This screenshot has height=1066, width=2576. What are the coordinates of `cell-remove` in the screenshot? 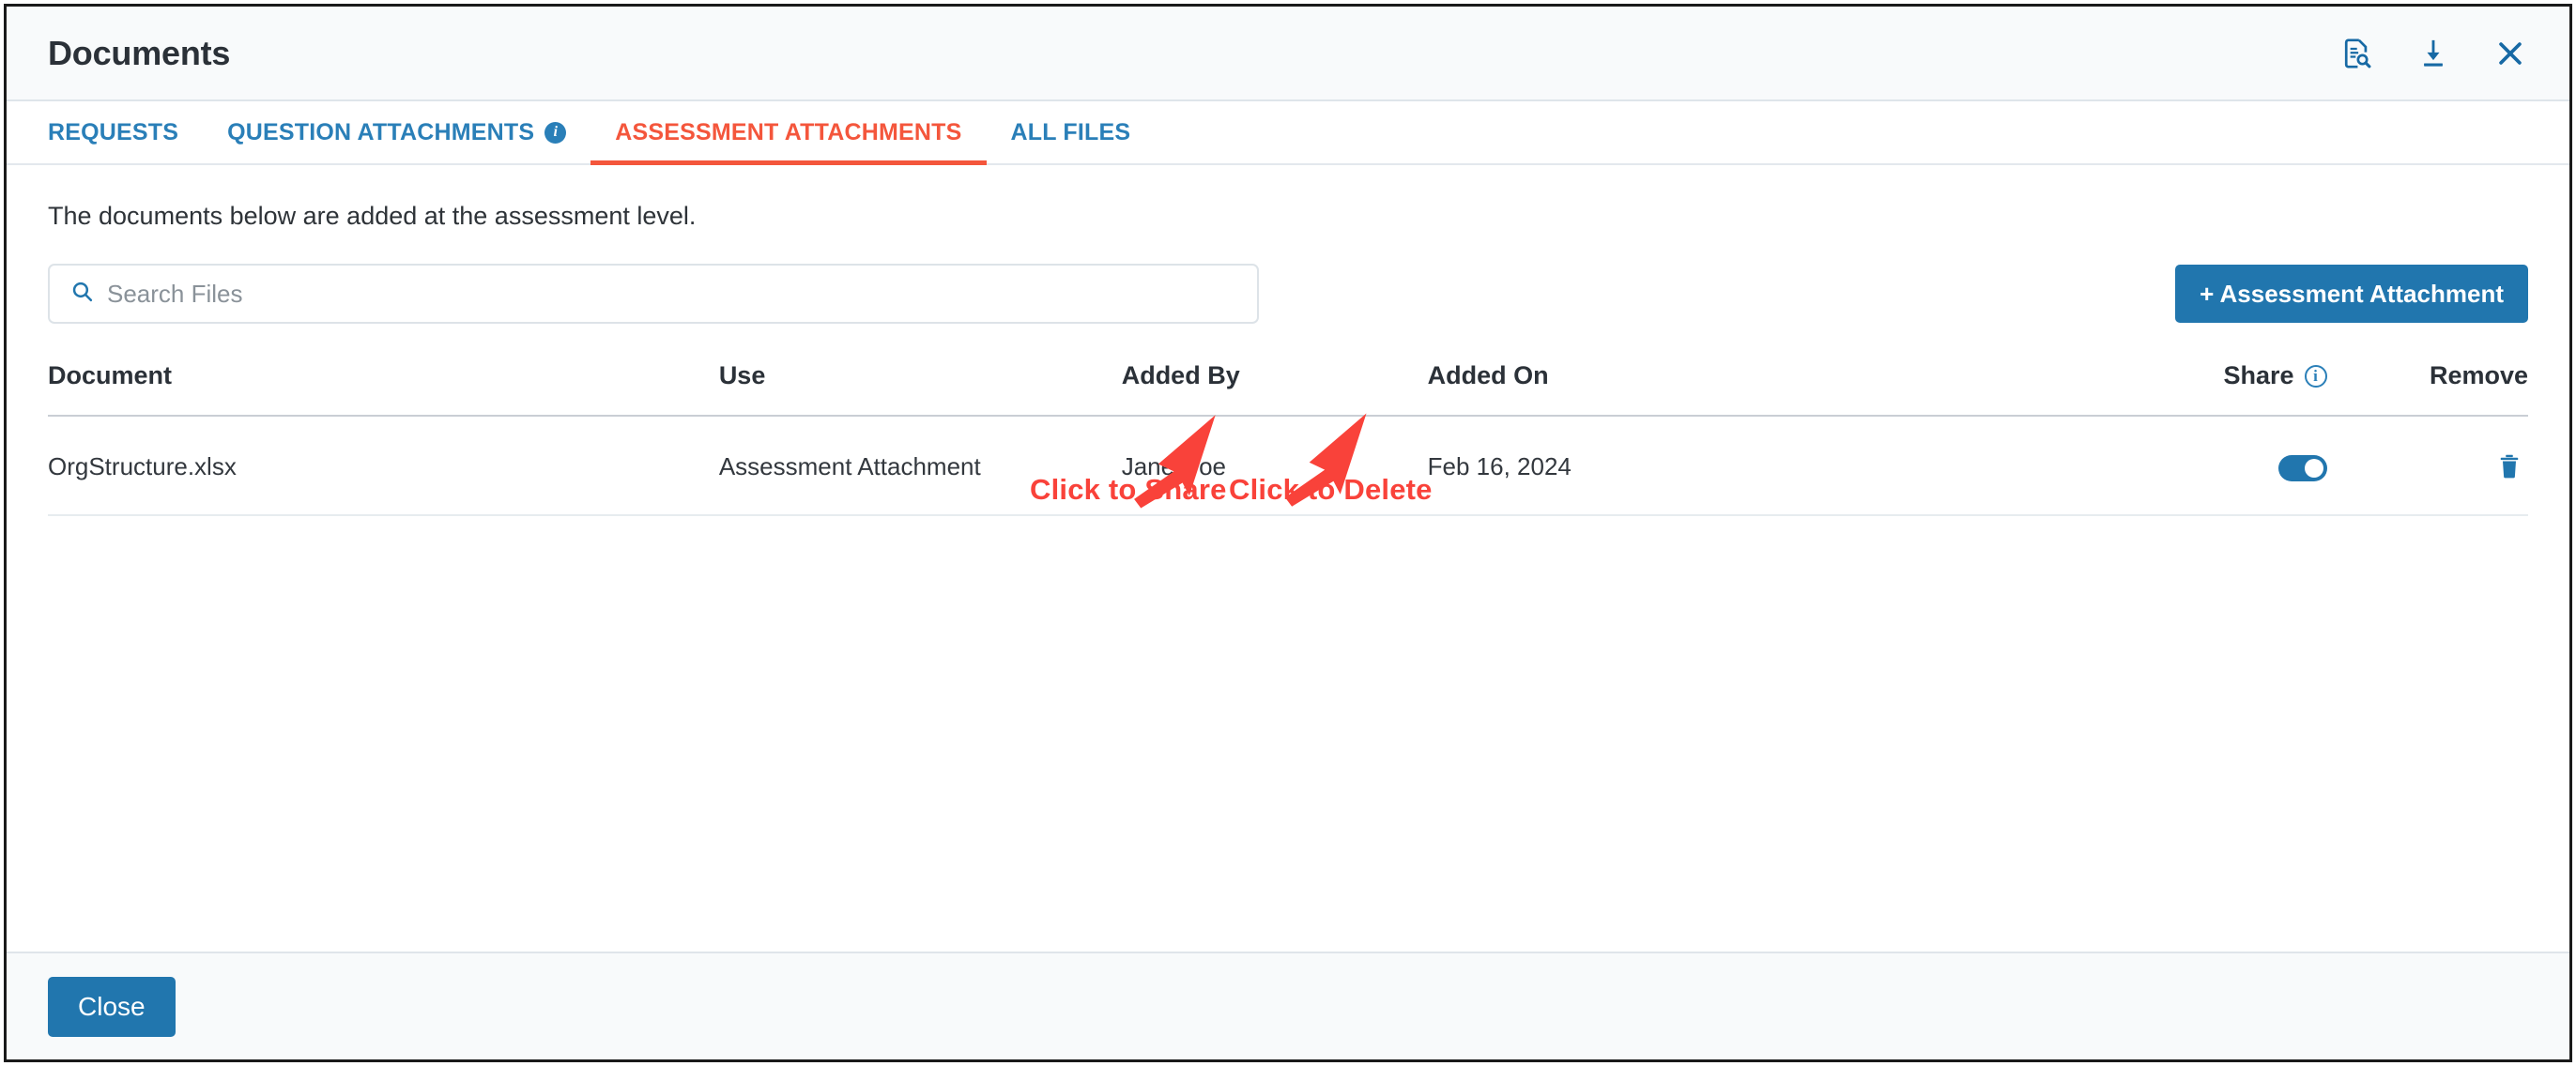 It's located at (2427, 466).